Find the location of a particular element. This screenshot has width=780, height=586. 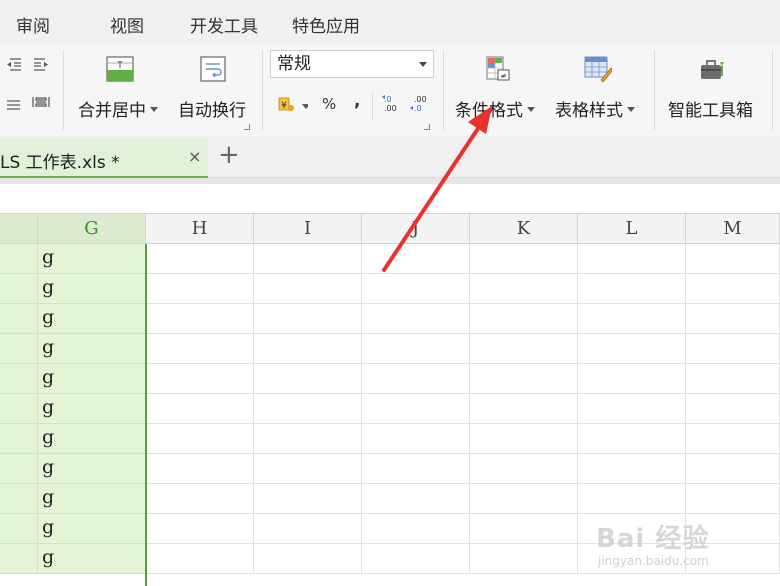

conditional-format-icon: ≠ is located at coordinates (498, 71).